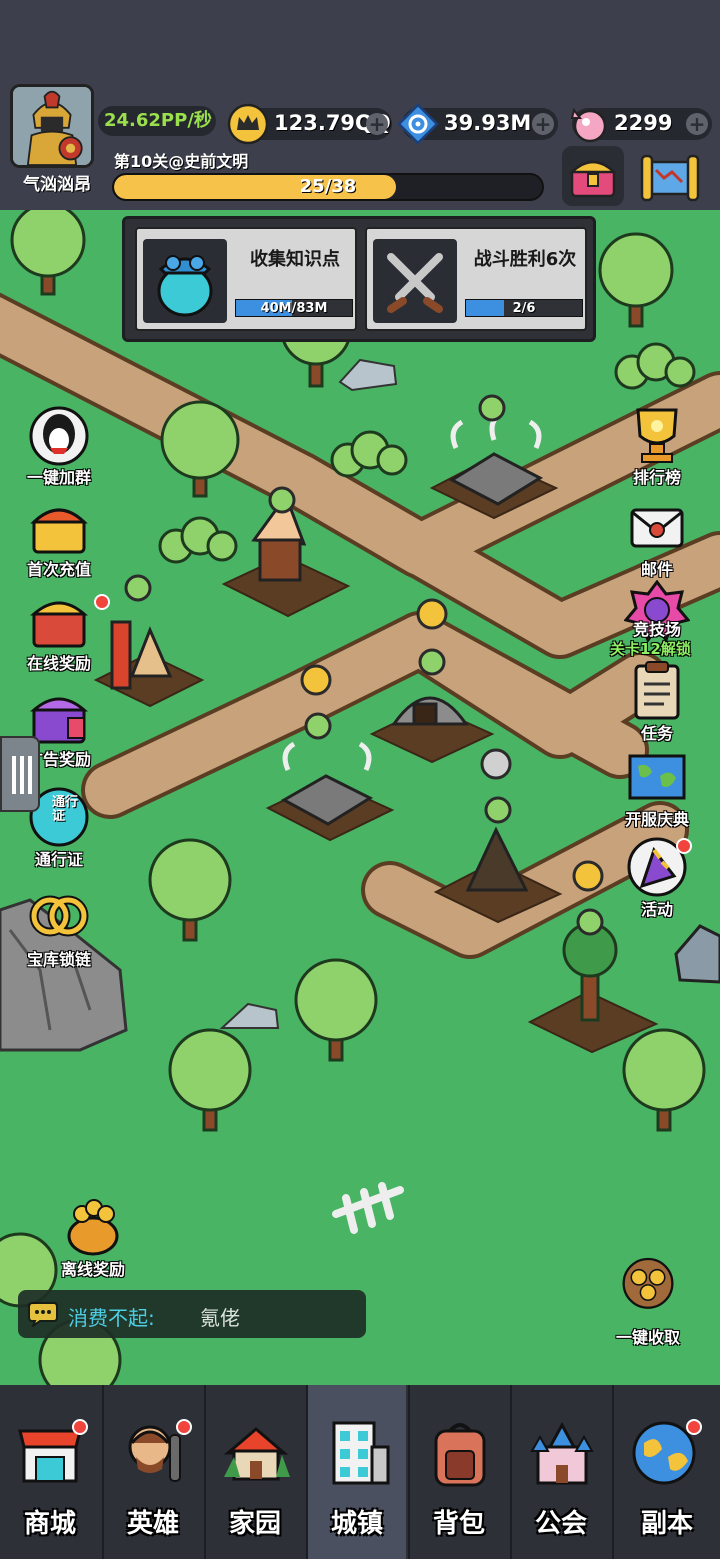  I want to click on quest-panel: 收集知识点 40M/83M 战斗胜利6次 2/6, so click(359, 279).